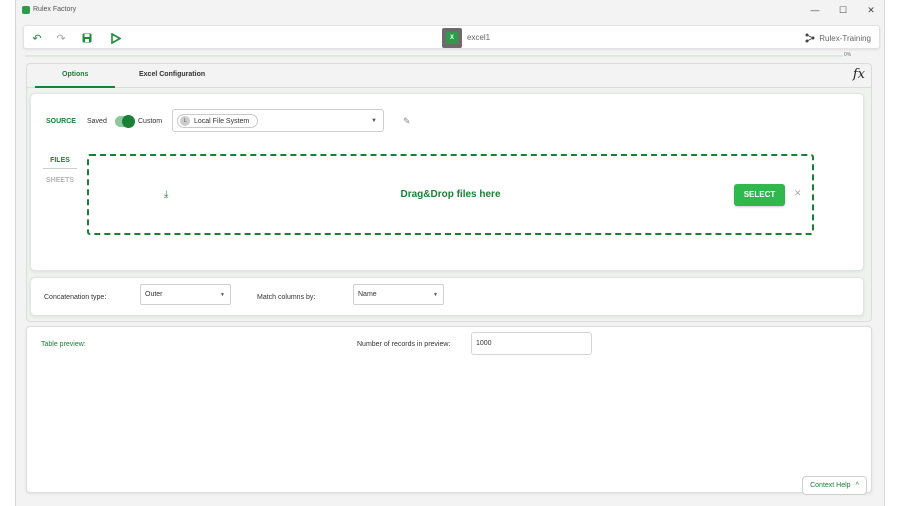  I want to click on side-tab-sheets: SHEETS, so click(60, 180).